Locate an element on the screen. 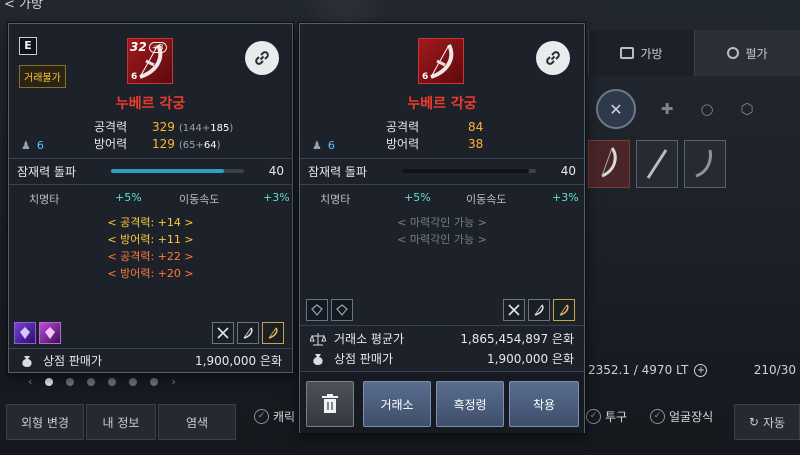  link-icon is located at coordinates (262, 58).